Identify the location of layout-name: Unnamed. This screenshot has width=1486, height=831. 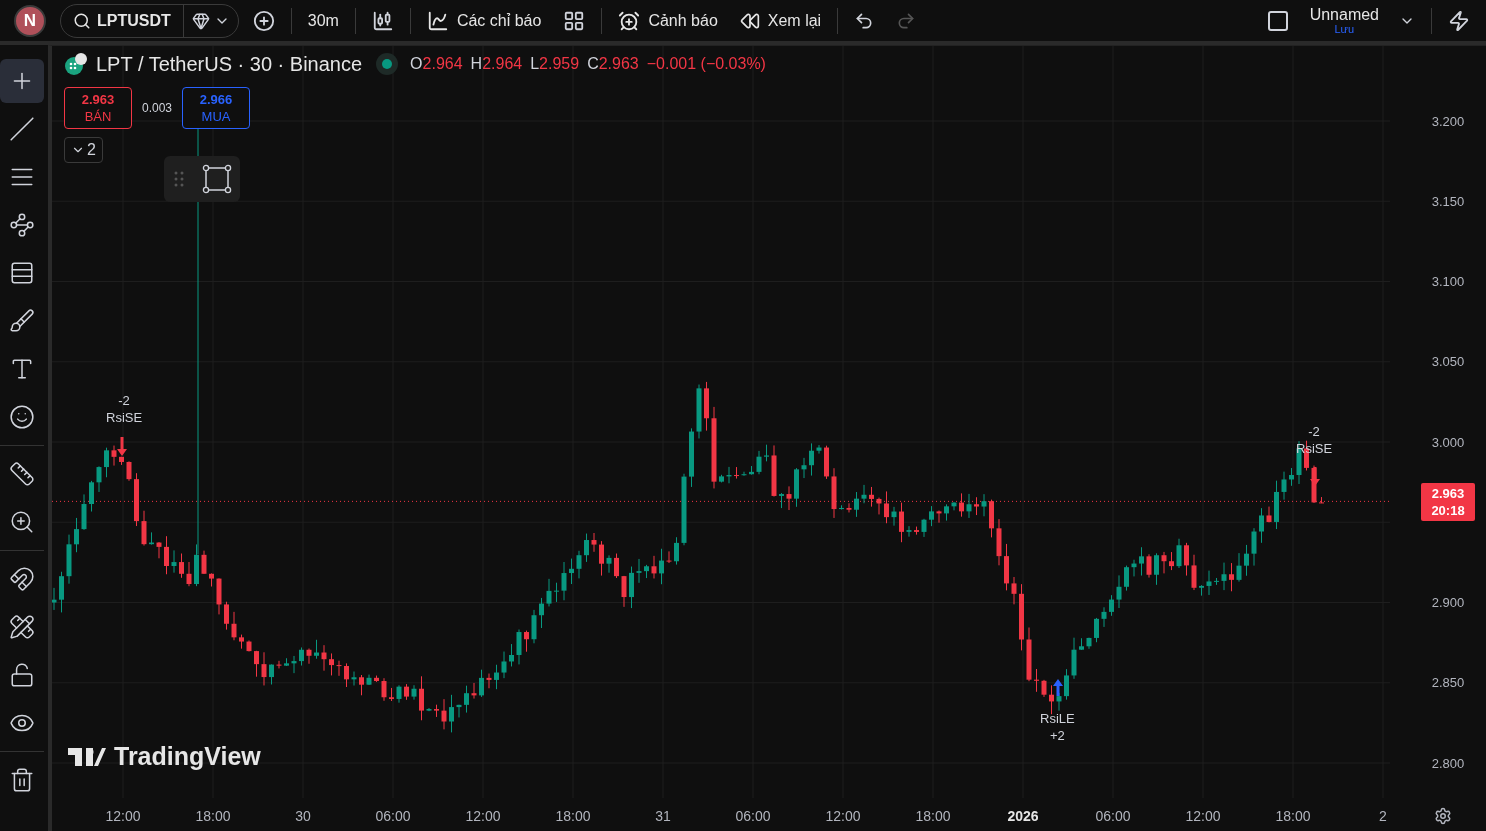
(1344, 14).